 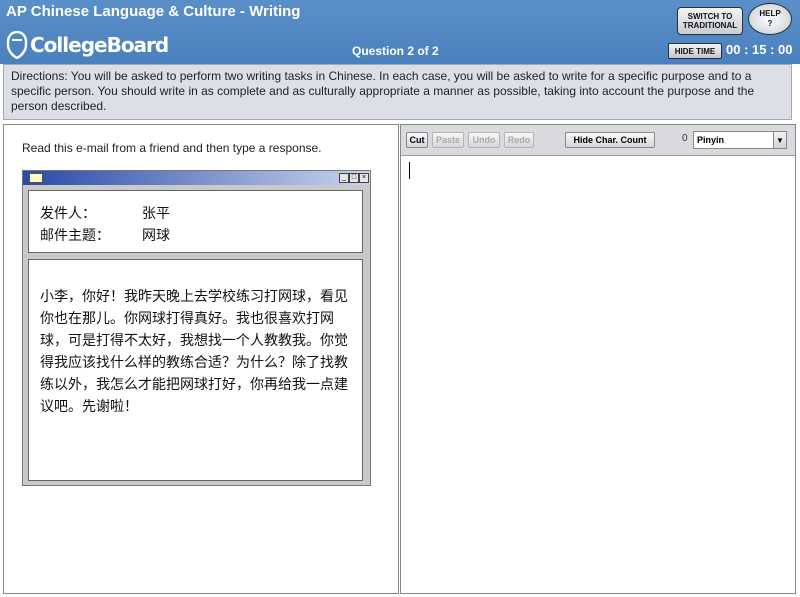 I want to click on countdown-timer: 00 : 15 : 00, so click(x=759, y=49).